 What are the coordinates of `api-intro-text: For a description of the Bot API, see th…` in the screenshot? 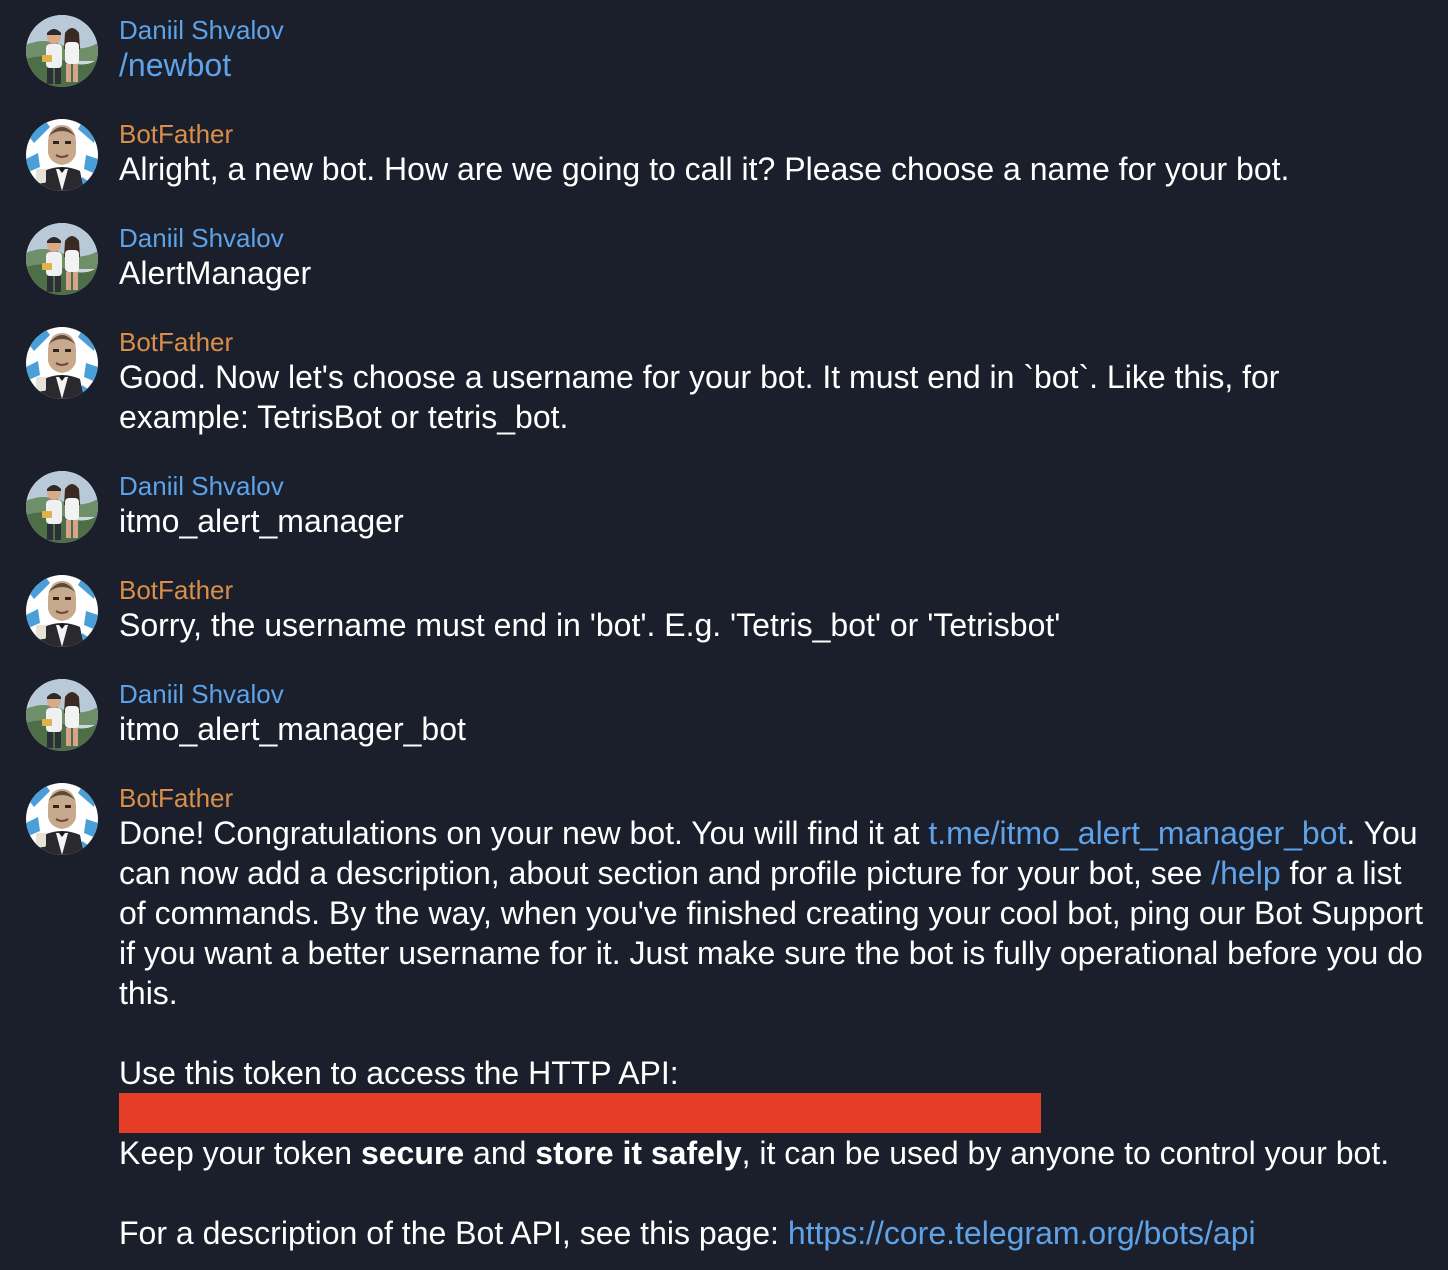 It's located at (453, 1233).